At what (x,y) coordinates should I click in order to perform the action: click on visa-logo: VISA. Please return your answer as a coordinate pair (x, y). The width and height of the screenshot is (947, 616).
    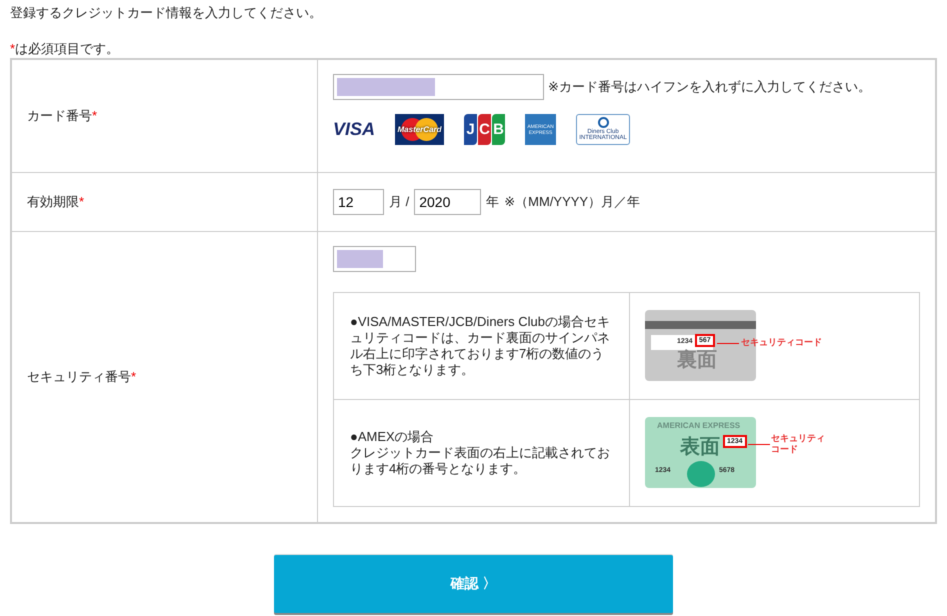
    Looking at the image, I should click on (354, 129).